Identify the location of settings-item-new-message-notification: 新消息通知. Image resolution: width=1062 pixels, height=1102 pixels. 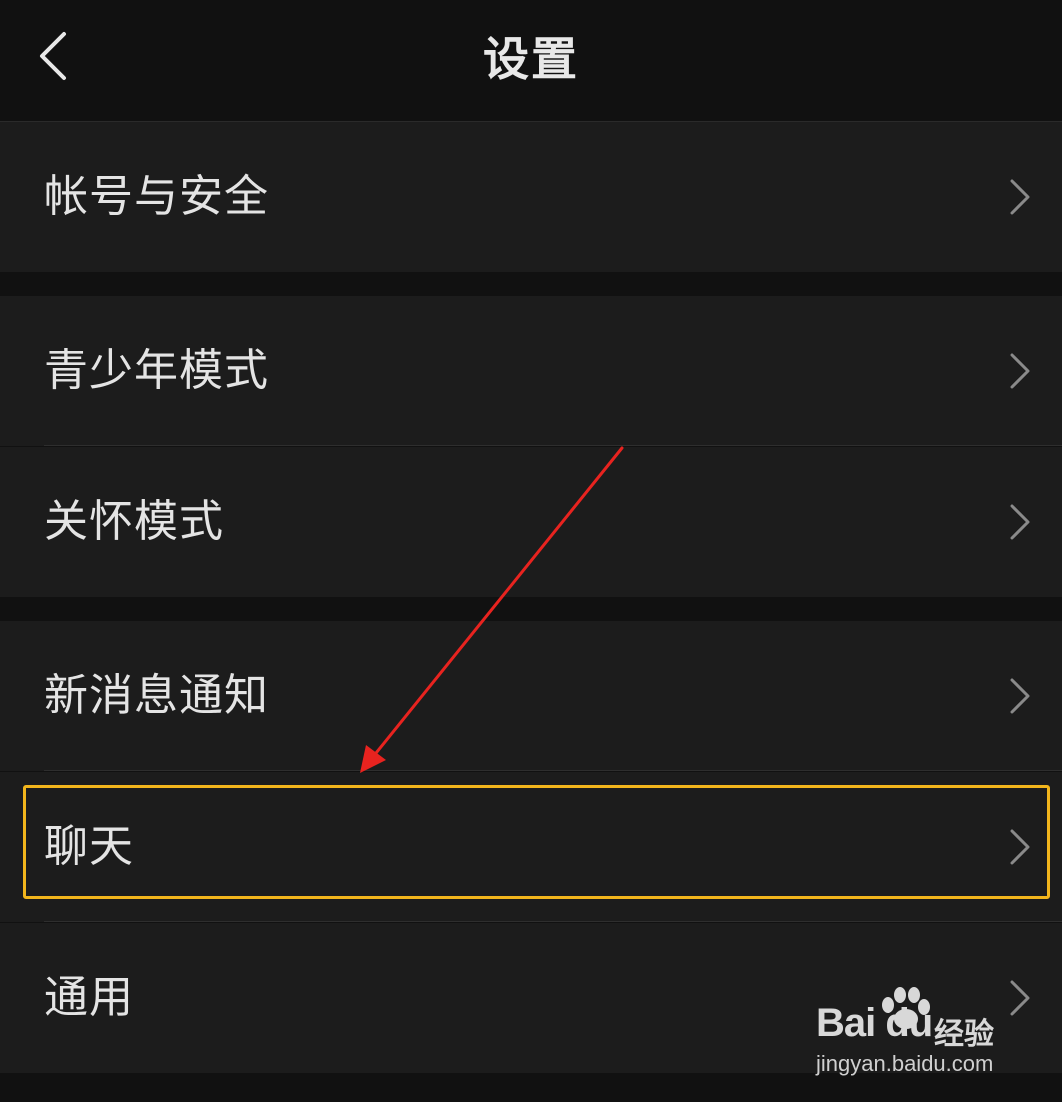
(531, 696).